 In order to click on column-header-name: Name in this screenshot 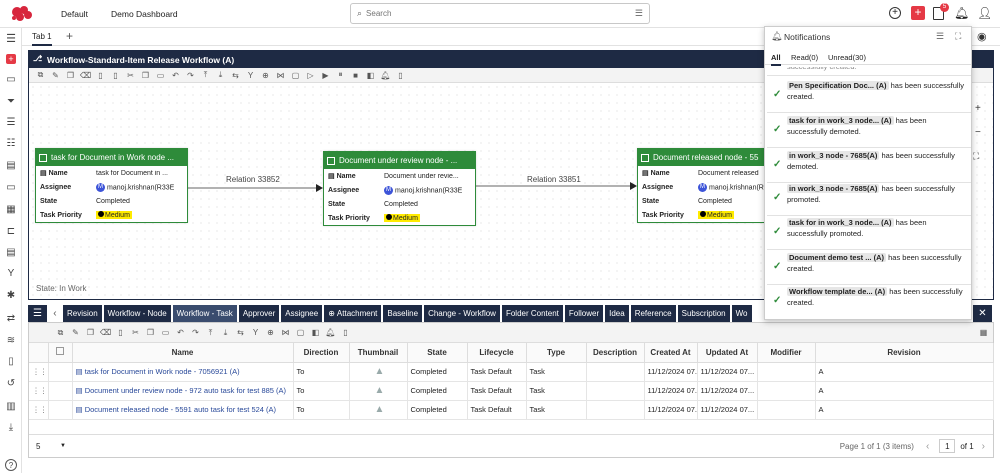, I will do `click(183, 353)`.